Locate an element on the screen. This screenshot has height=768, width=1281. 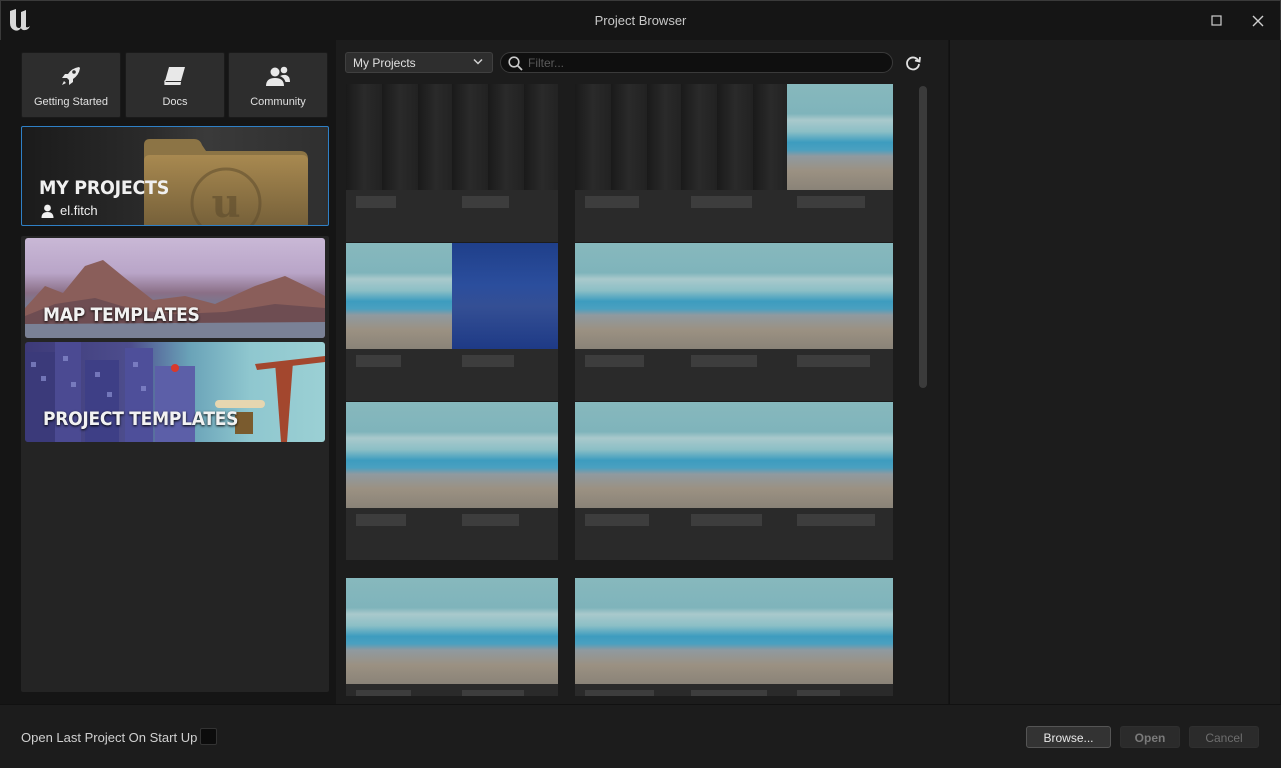
close-button is located at coordinates (1258, 21).